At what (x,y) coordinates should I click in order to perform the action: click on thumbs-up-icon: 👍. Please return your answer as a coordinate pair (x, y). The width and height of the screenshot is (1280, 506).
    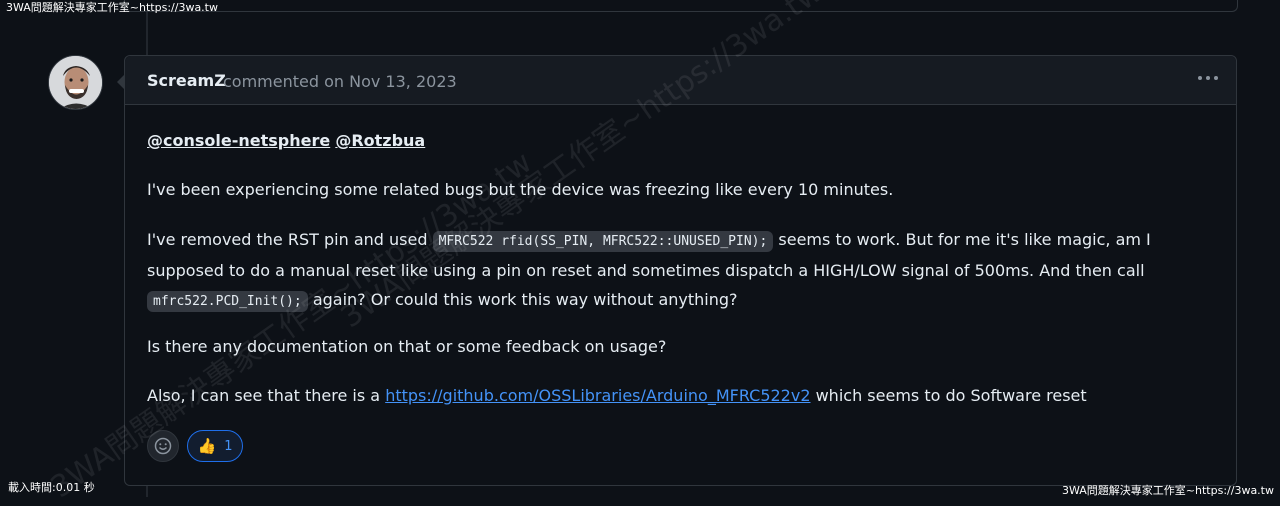
    Looking at the image, I should click on (207, 445).